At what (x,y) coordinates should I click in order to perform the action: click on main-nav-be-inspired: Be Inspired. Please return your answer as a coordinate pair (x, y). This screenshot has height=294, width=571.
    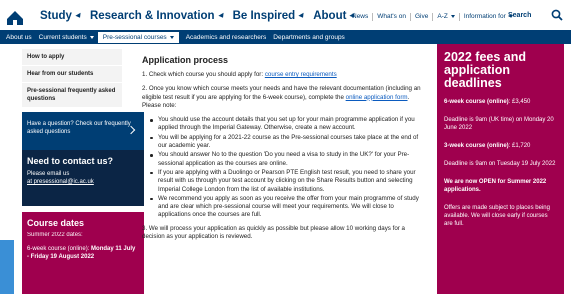
    Looking at the image, I should click on (269, 16).